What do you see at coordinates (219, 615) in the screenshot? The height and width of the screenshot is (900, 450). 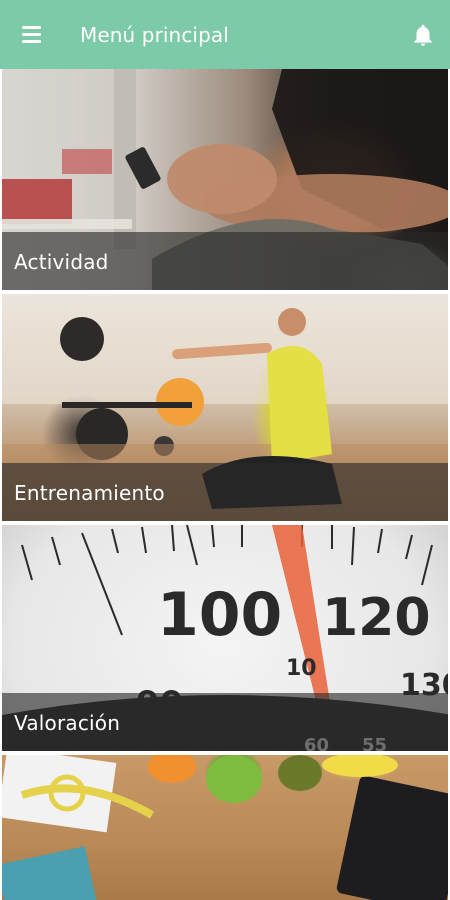 I see `scale-number: 100` at bounding box center [219, 615].